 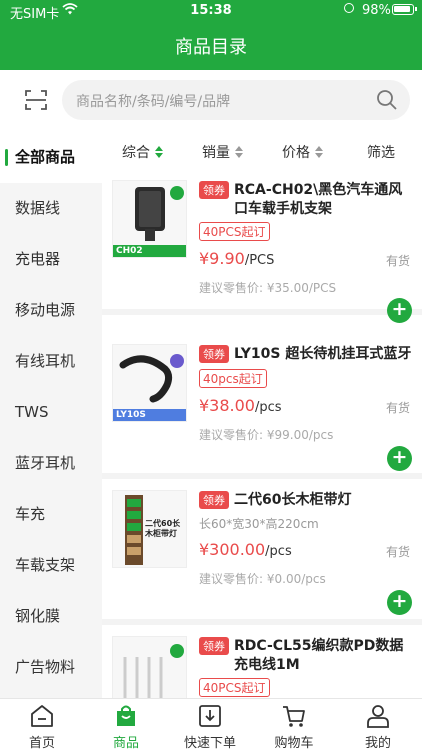 What do you see at coordinates (126, 715) in the screenshot?
I see `bag-icon` at bounding box center [126, 715].